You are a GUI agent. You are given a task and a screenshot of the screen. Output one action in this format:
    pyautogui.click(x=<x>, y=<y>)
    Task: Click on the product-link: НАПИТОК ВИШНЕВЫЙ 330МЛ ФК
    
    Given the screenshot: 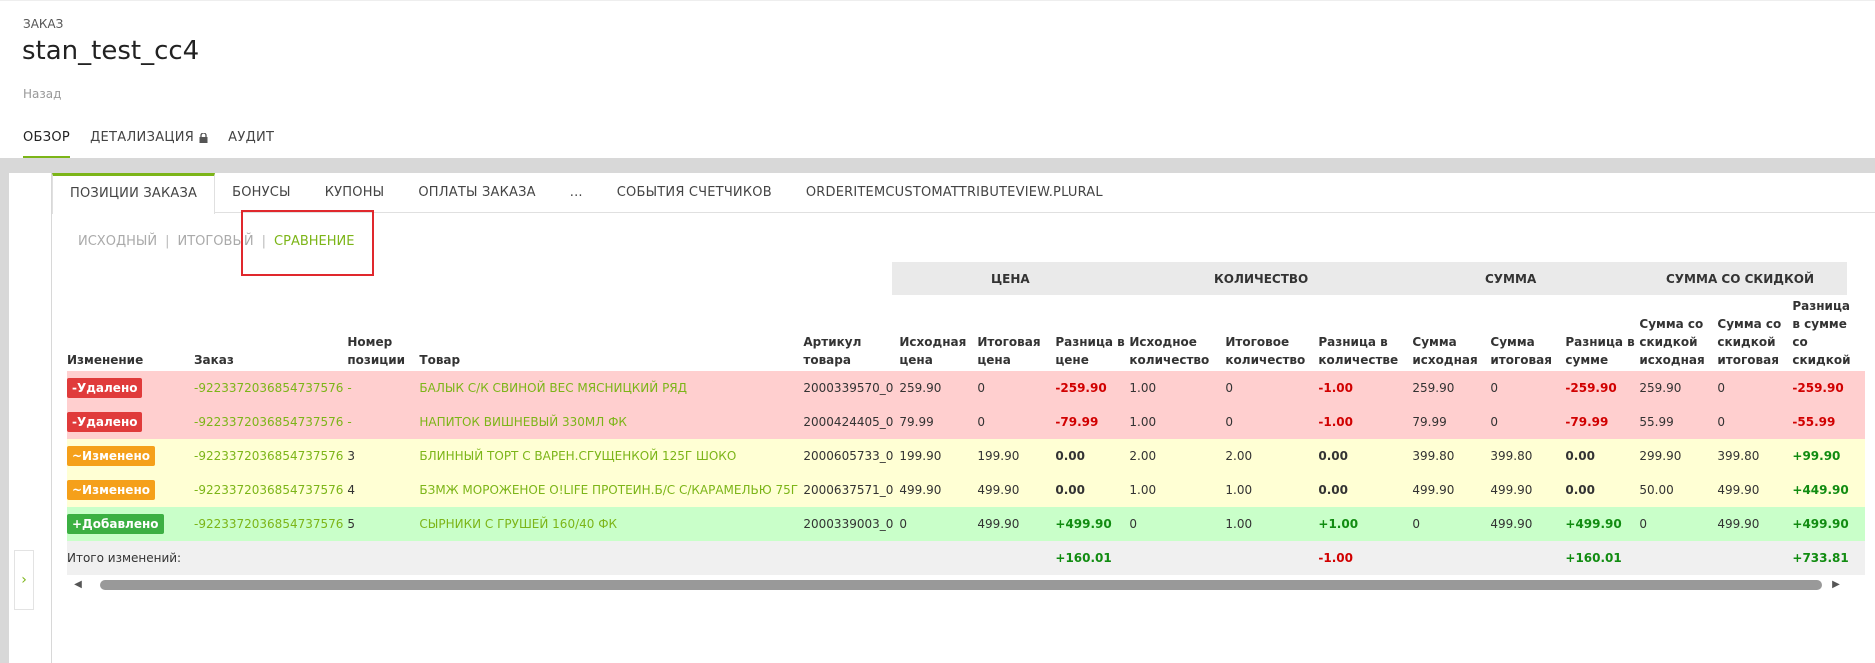 What is the action you would take?
    pyautogui.click(x=611, y=422)
    